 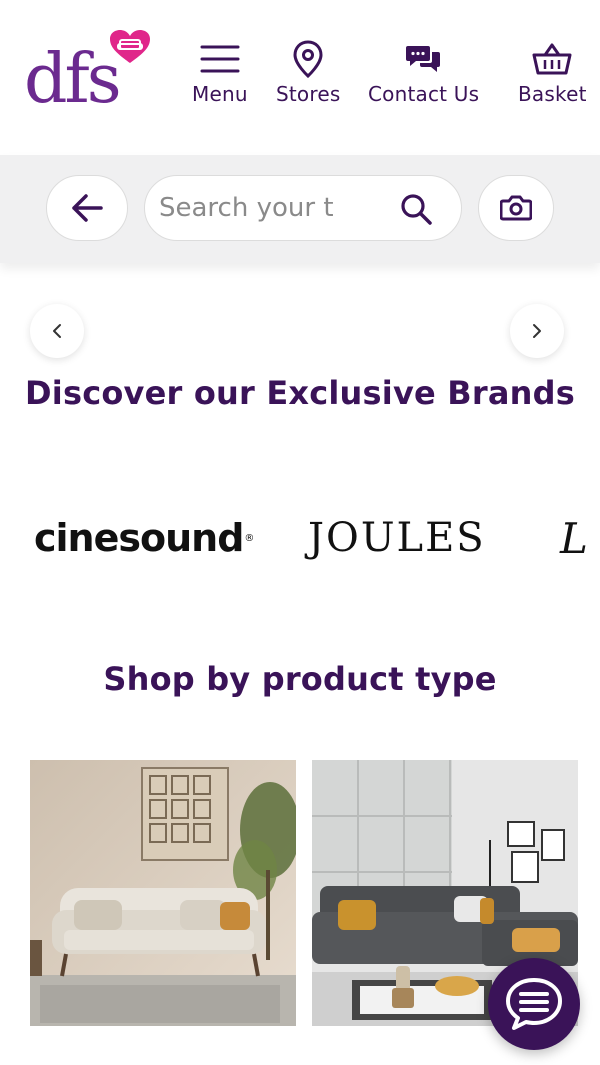 I want to click on nav-basket: Basket, so click(x=552, y=73).